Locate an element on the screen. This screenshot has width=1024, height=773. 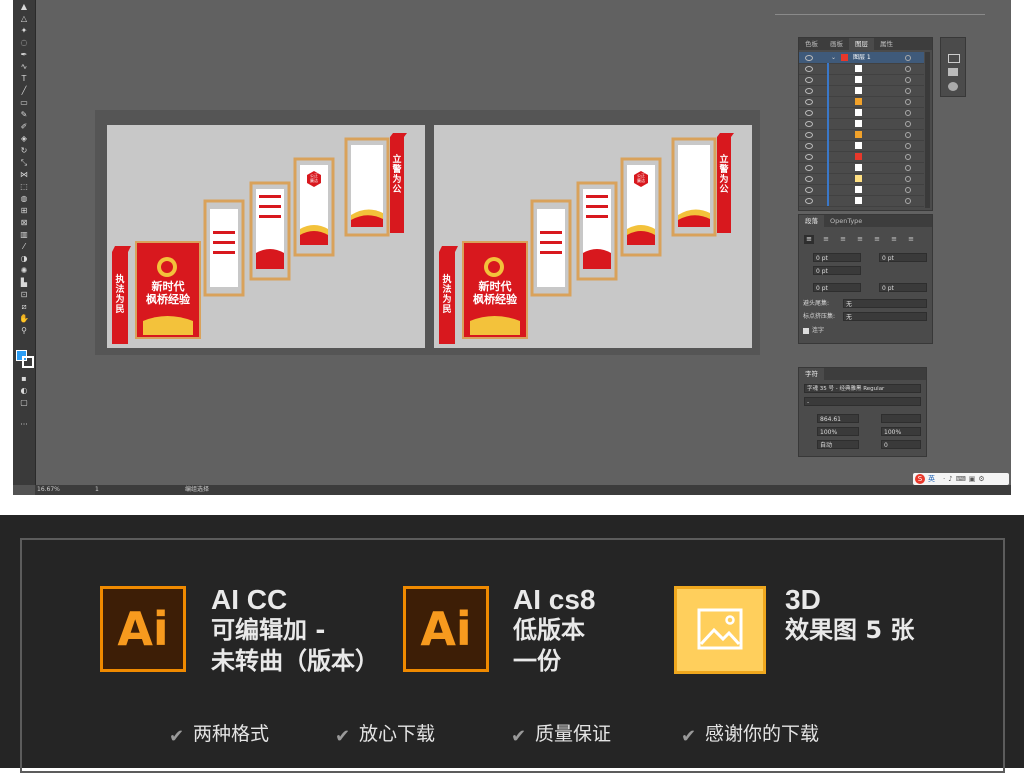
type-tool-icon: T is located at coordinates (24, 78).